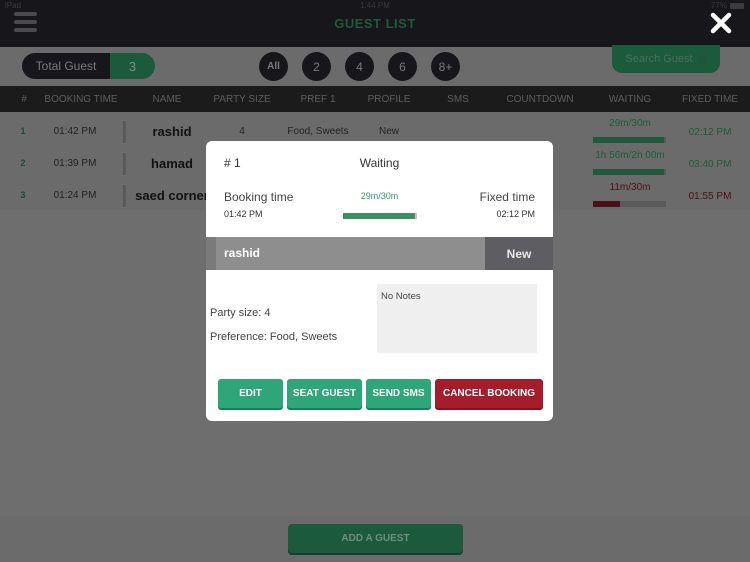  What do you see at coordinates (630, 99) in the screenshot?
I see `column-header-waiting: WAITING` at bounding box center [630, 99].